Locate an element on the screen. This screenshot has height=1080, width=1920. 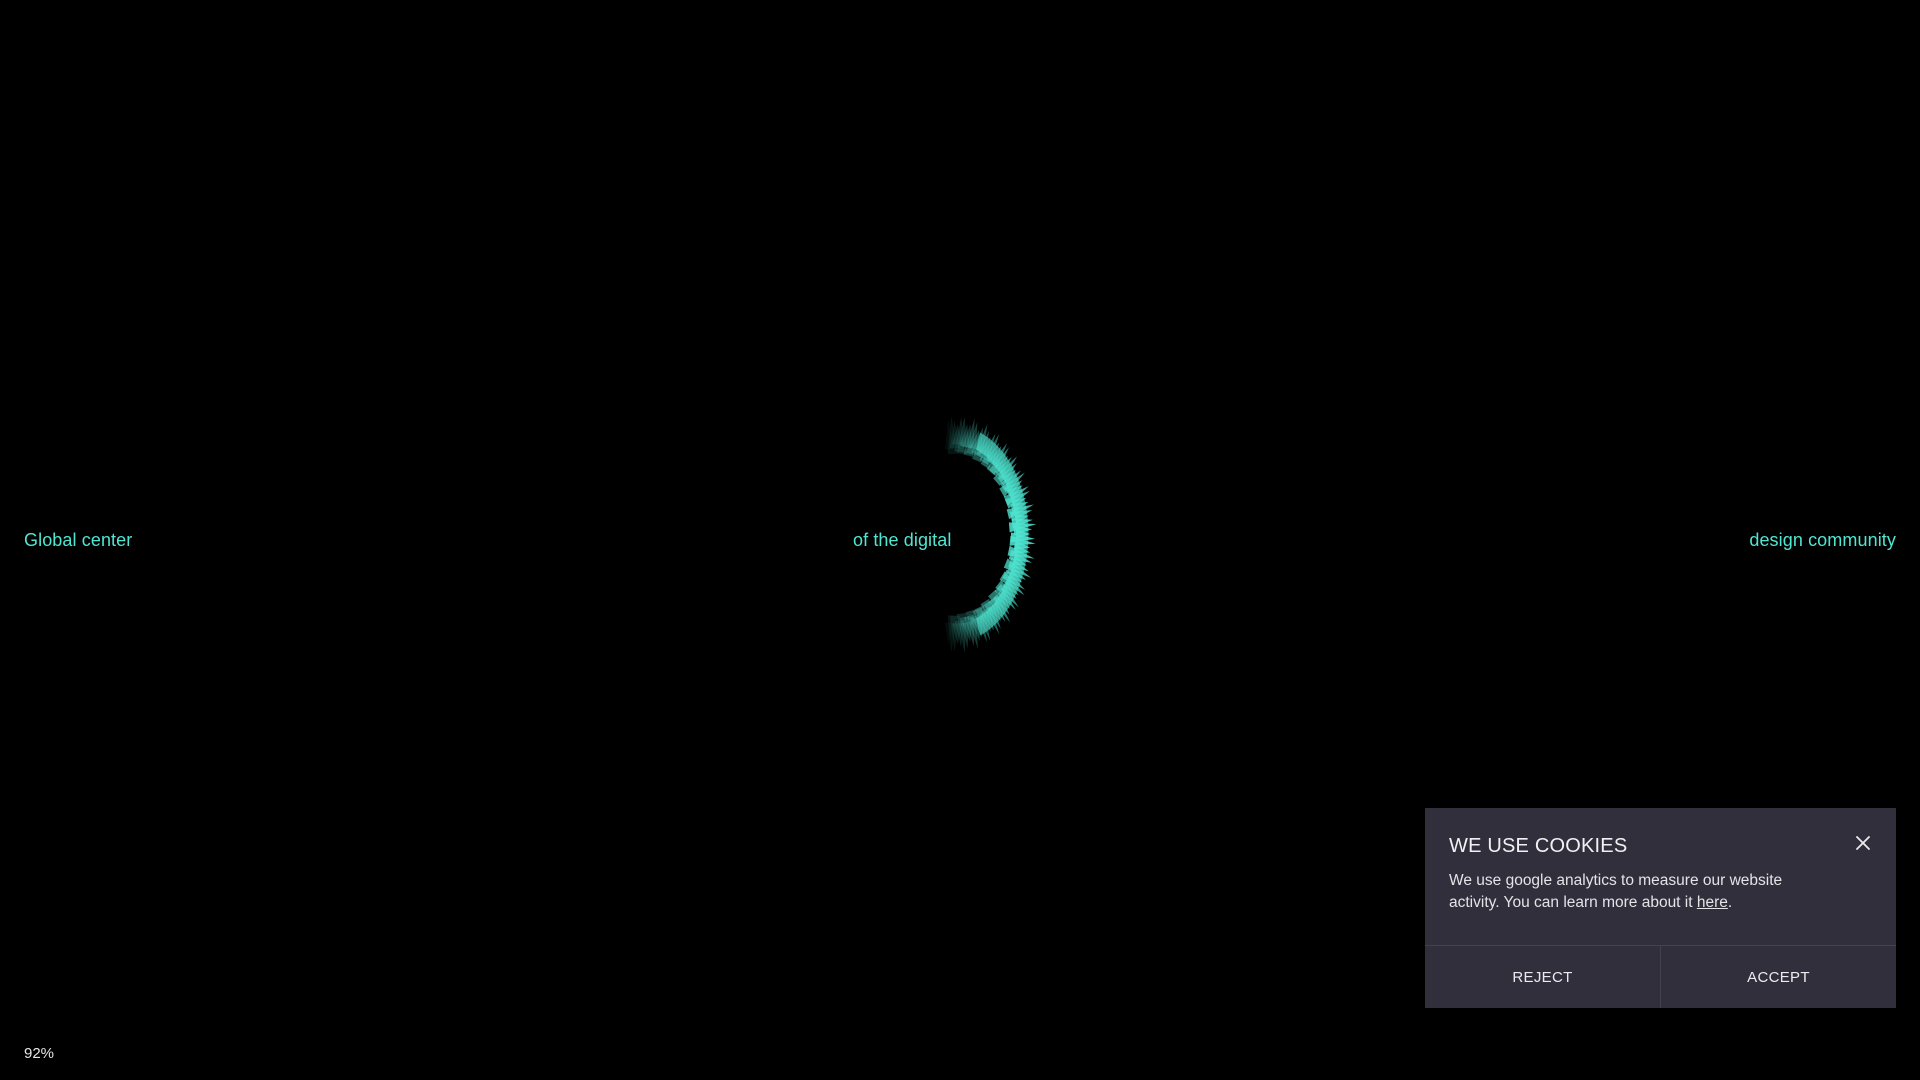
hero-text-right: design community is located at coordinates (1822, 540).